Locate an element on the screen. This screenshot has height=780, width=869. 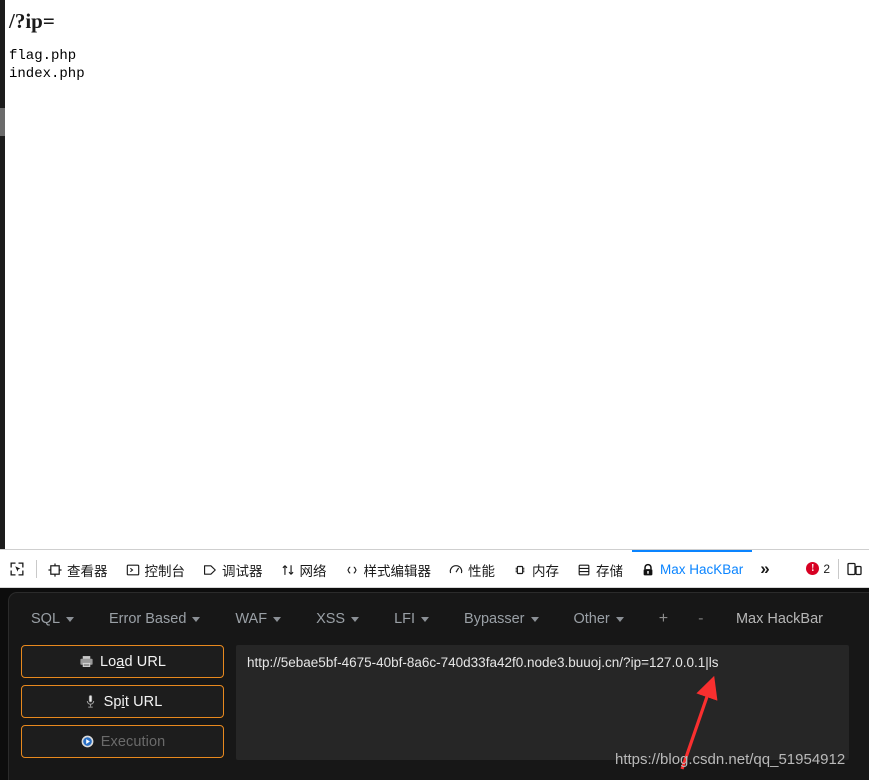
tab-memory: 内存 is located at coordinates (536, 568).